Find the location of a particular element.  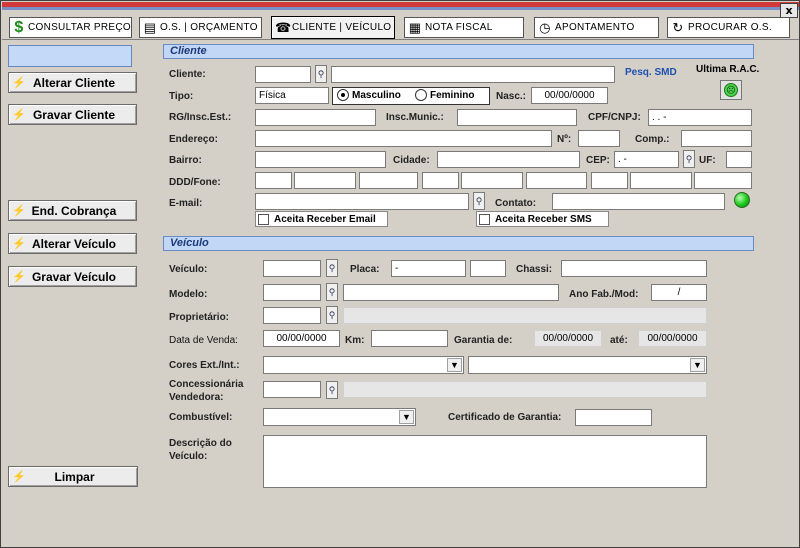

ultima-rac-label: Ultima R.A.C. is located at coordinates (728, 69).